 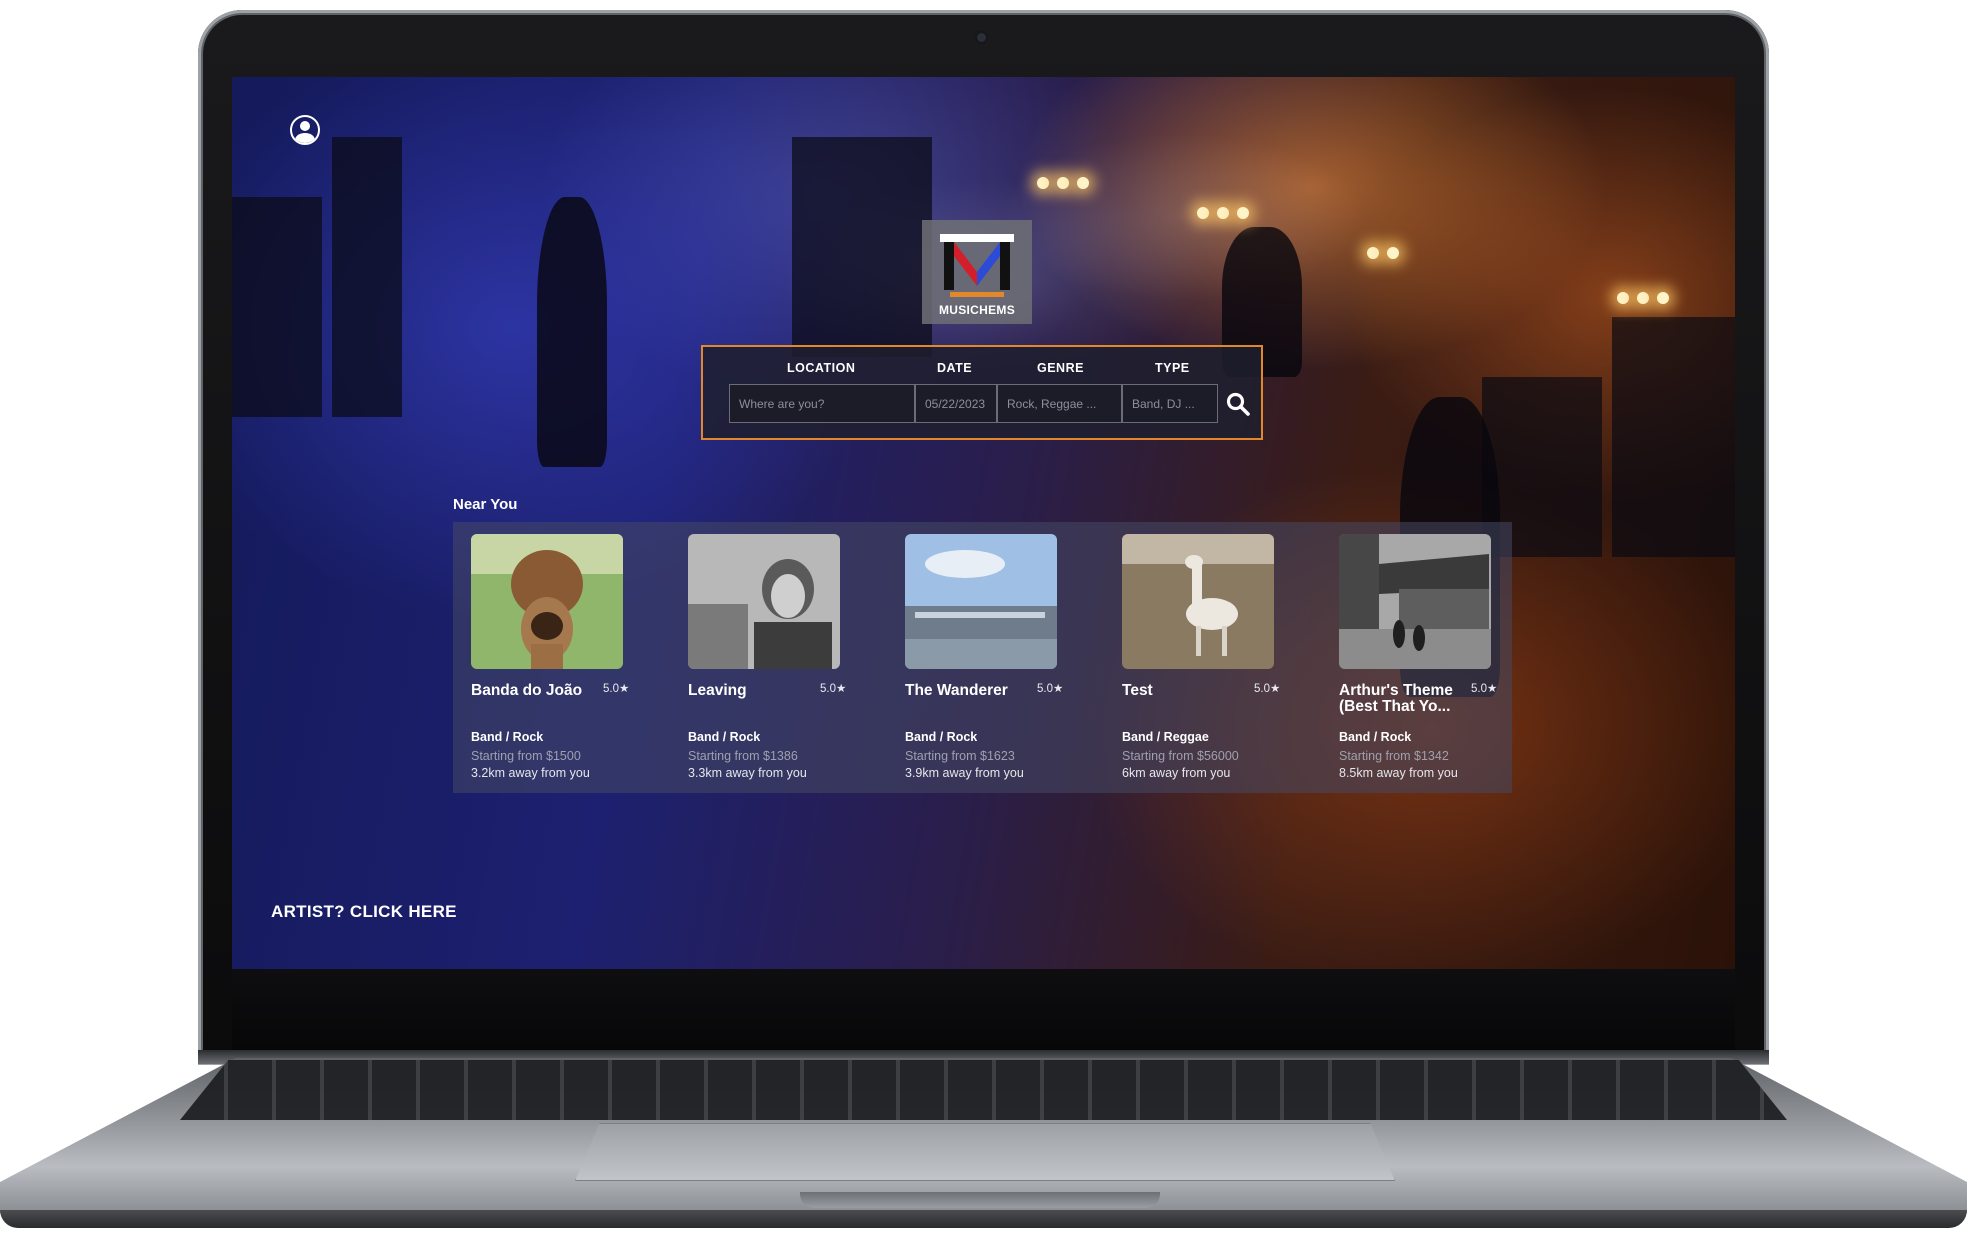 What do you see at coordinates (526, 756) in the screenshot?
I see `artist-price: Starting from $1500` at bounding box center [526, 756].